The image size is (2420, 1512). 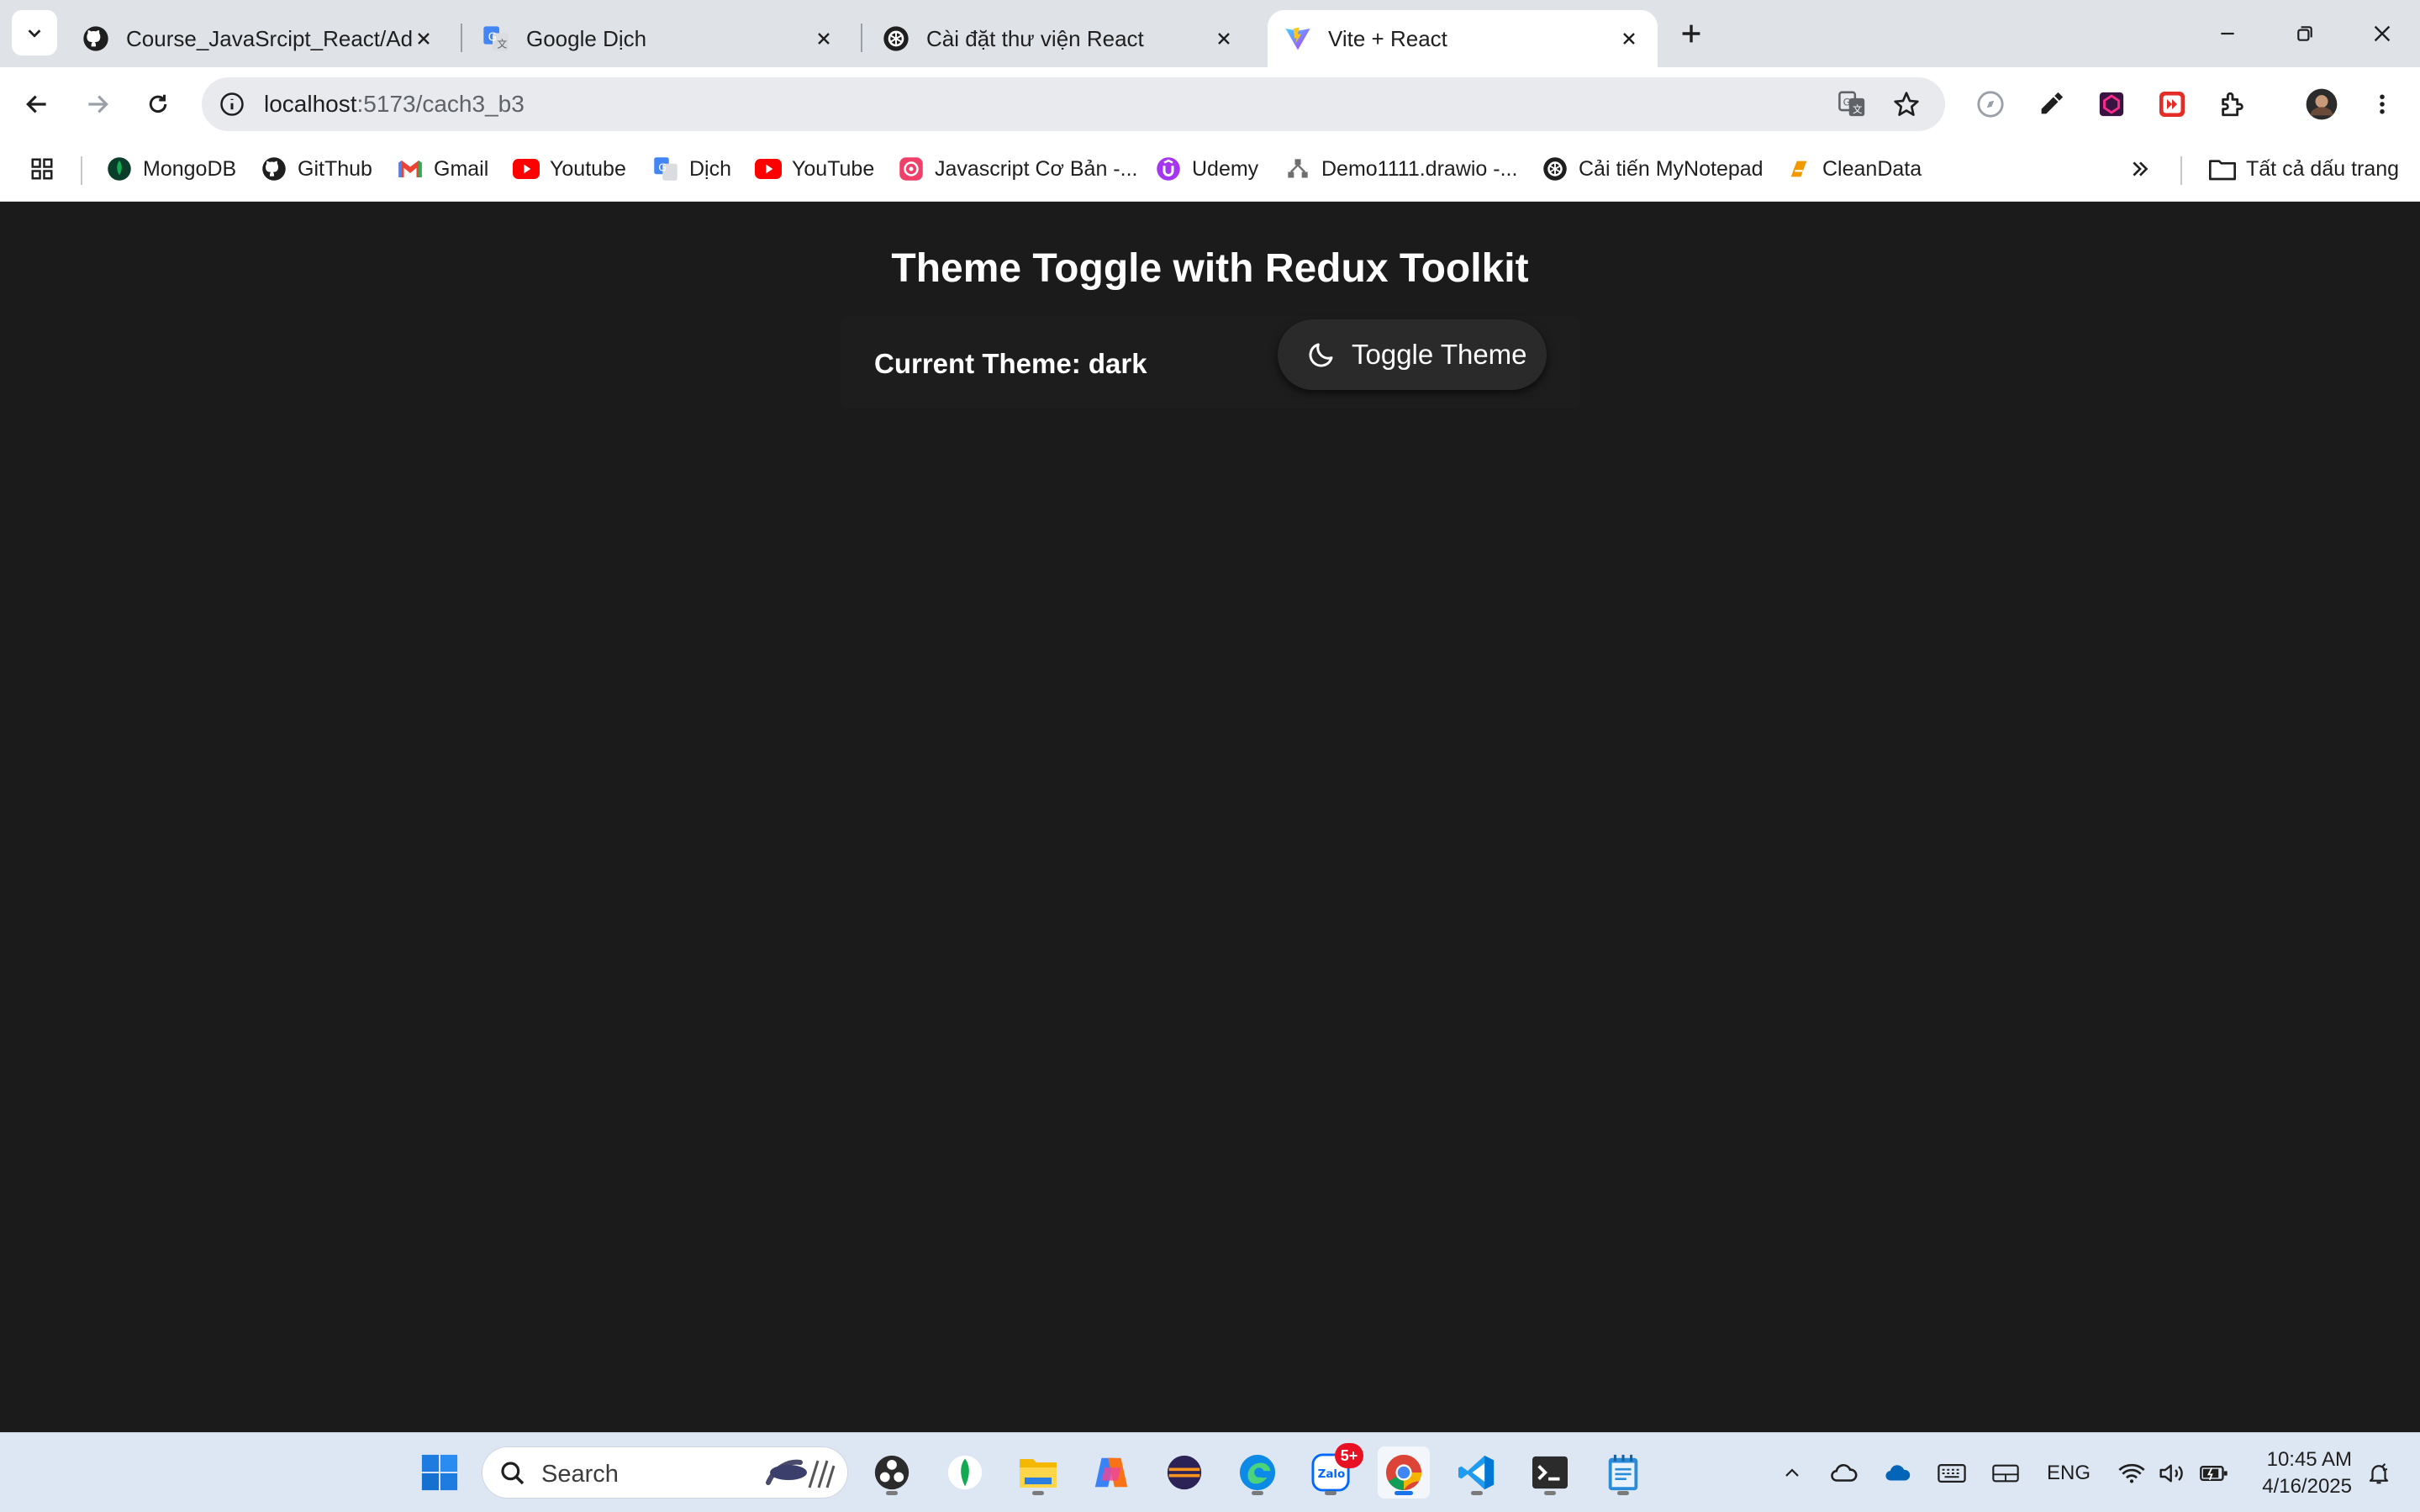 I want to click on battery-icon, so click(x=2214, y=1474).